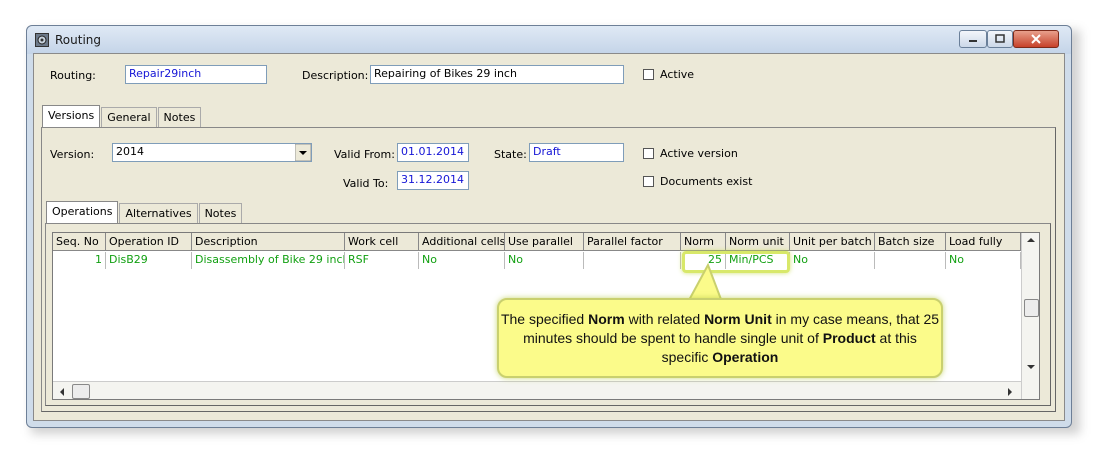 The image size is (1093, 452). I want to click on maximize-icon, so click(1000, 38).